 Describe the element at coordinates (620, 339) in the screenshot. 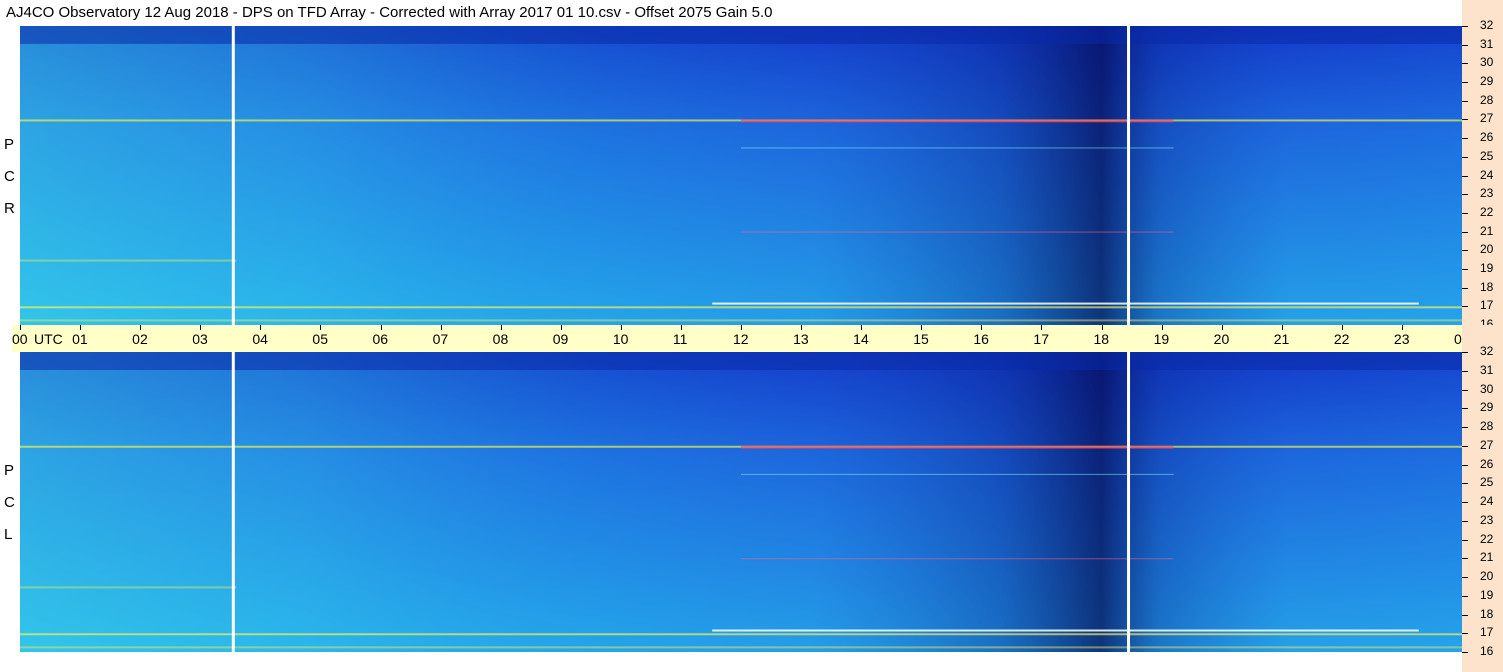

I see `time-label-10: 10` at that location.